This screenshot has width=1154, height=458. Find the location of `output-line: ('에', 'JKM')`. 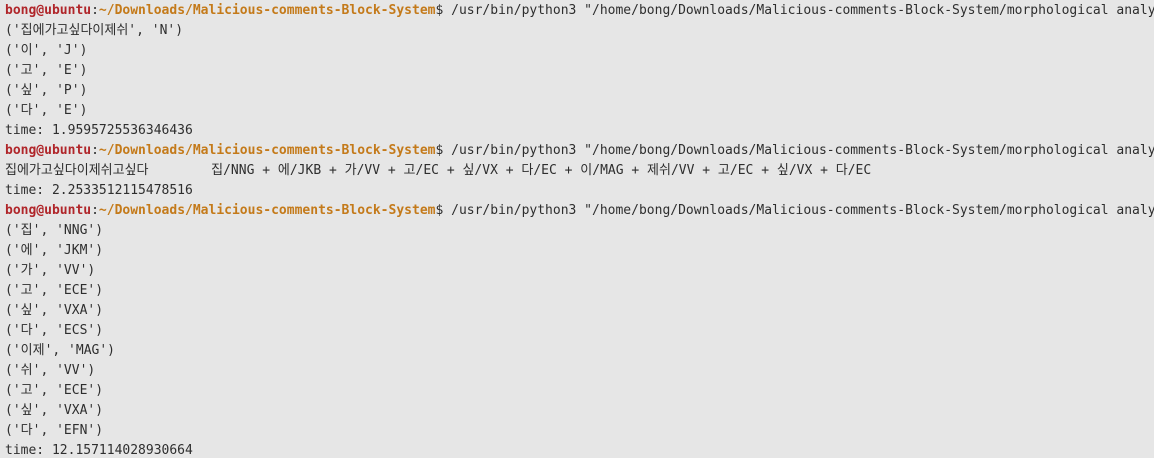

output-line: ('에', 'JKM') is located at coordinates (54, 250).